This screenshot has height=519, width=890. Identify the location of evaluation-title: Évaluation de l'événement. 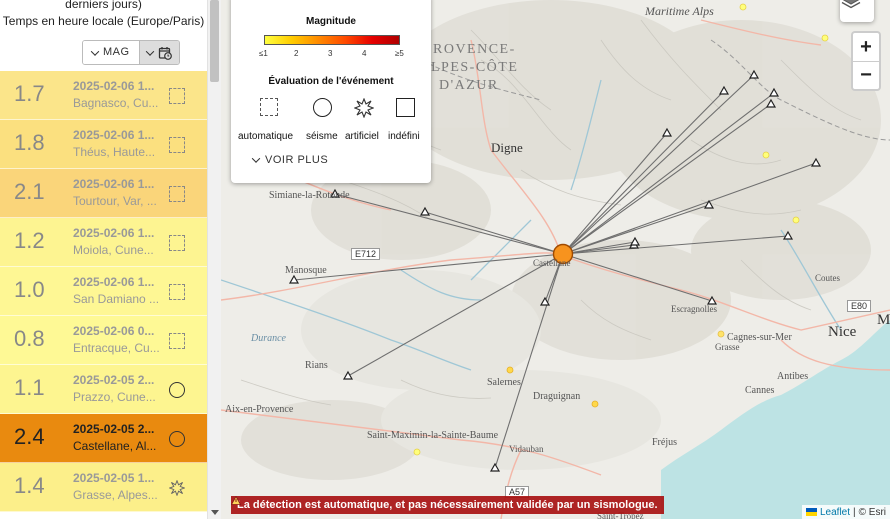
(331, 81).